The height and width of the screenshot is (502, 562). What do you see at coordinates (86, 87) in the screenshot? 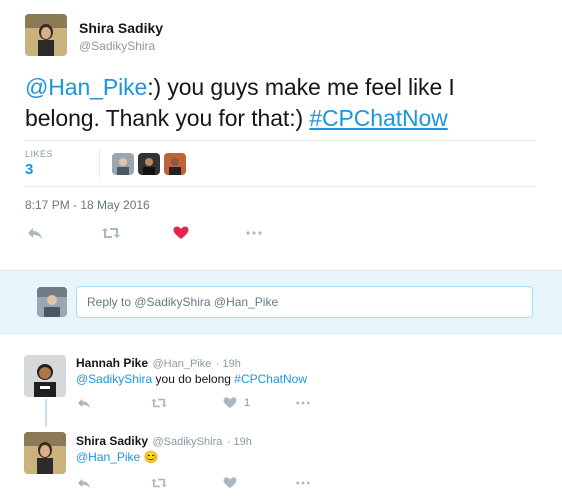
I see `tweet-mention-link: @Han_Pike` at bounding box center [86, 87].